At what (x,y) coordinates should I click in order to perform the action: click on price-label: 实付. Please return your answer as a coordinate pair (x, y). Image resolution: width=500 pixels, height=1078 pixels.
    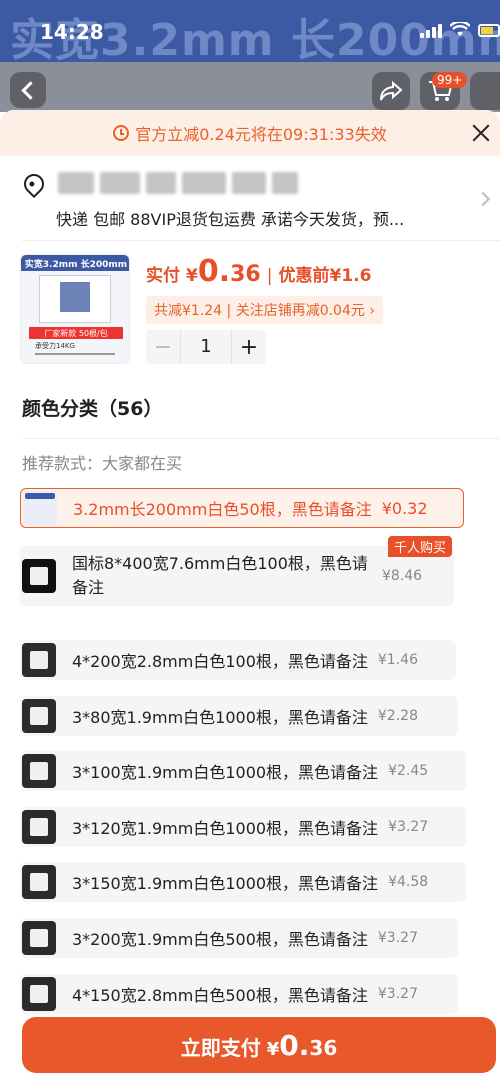
    Looking at the image, I should click on (163, 276).